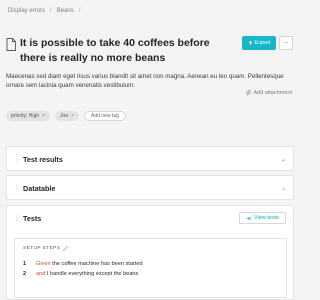  Describe the element at coordinates (32, 218) in the screenshot. I see `section-title: Tests` at that location.